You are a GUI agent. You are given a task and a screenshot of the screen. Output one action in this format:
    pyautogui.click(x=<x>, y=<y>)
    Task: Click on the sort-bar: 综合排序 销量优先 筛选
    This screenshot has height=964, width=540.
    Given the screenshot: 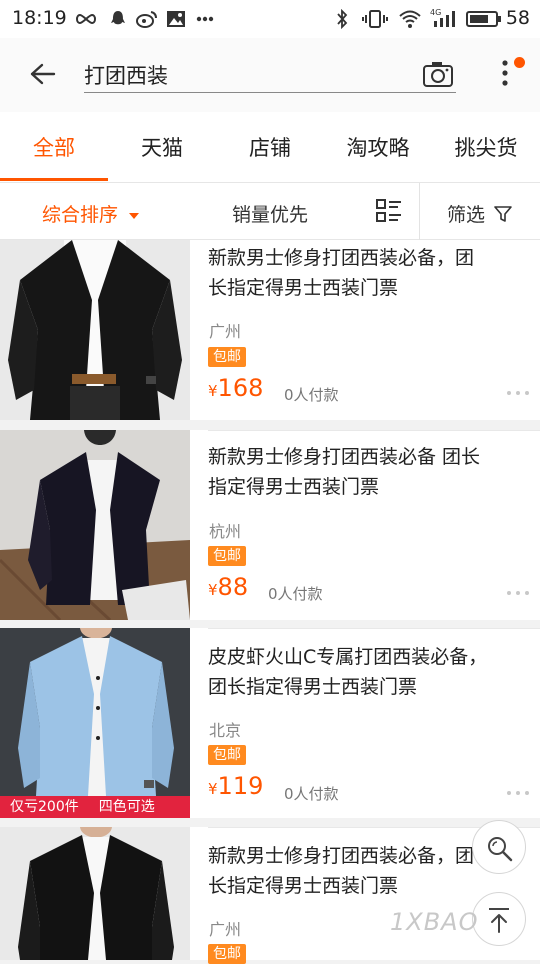 What is the action you would take?
    pyautogui.click(x=270, y=211)
    